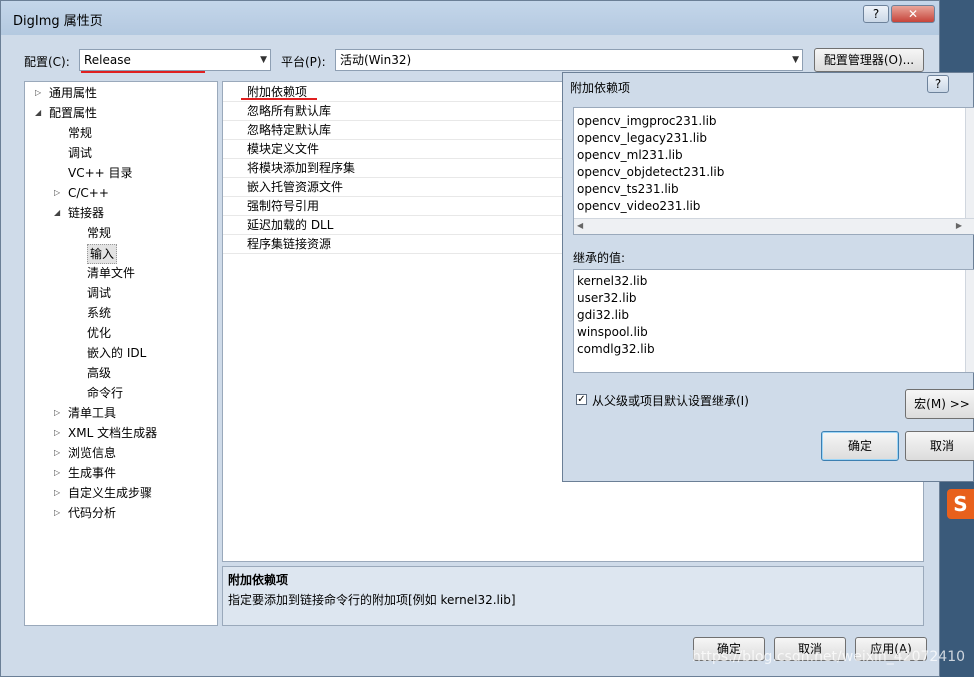 The width and height of the screenshot is (974, 677). What do you see at coordinates (639, 206) in the screenshot?
I see `dependency-entry: opencv_video231.lib` at bounding box center [639, 206].